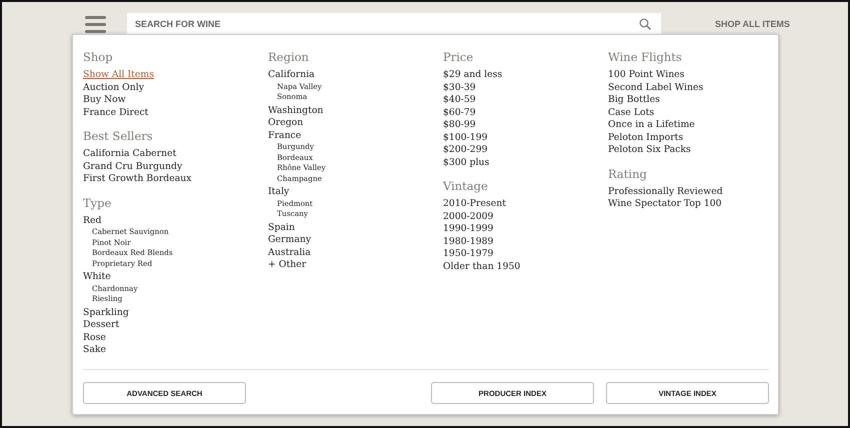 The width and height of the screenshot is (850, 428). I want to click on menu-link: Auction Only, so click(175, 88).